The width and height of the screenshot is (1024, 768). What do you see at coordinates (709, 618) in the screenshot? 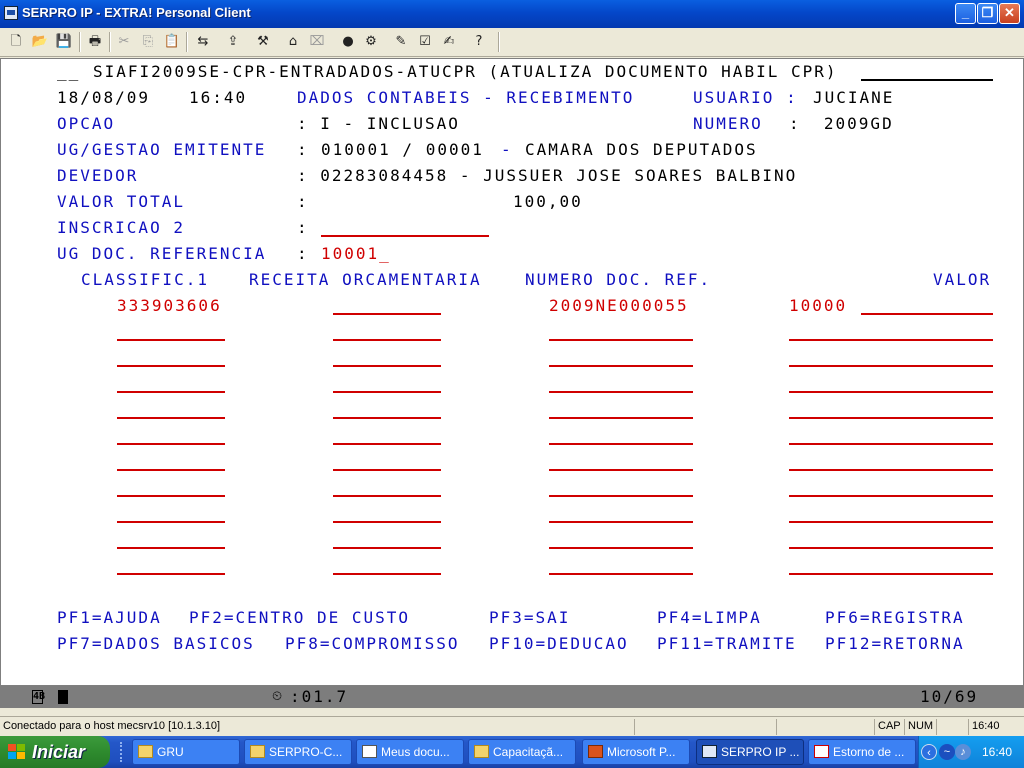
I see `pf4-limpa-key: PF4=LIMPA` at bounding box center [709, 618].